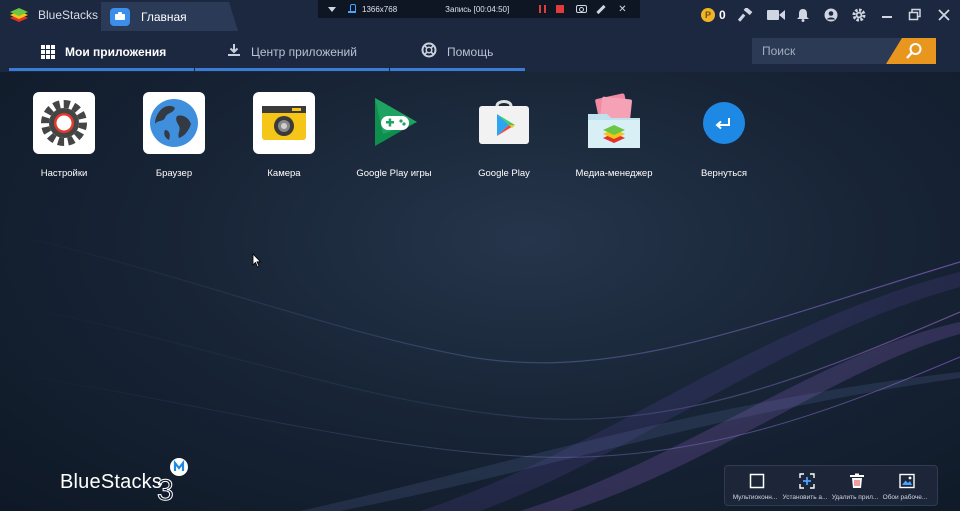 The image size is (960, 511). I want to click on wallpaper-icon, so click(907, 481).